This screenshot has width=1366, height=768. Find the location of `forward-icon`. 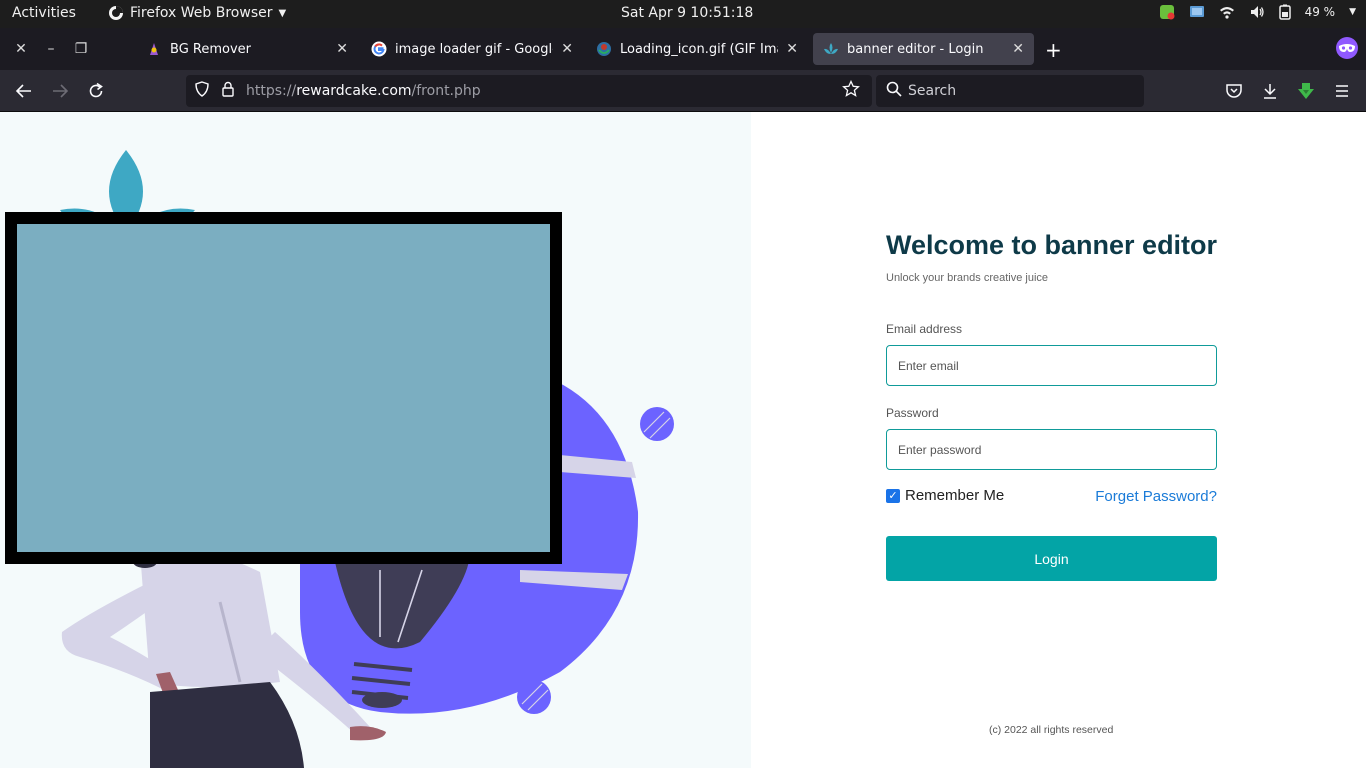

forward-icon is located at coordinates (60, 91).